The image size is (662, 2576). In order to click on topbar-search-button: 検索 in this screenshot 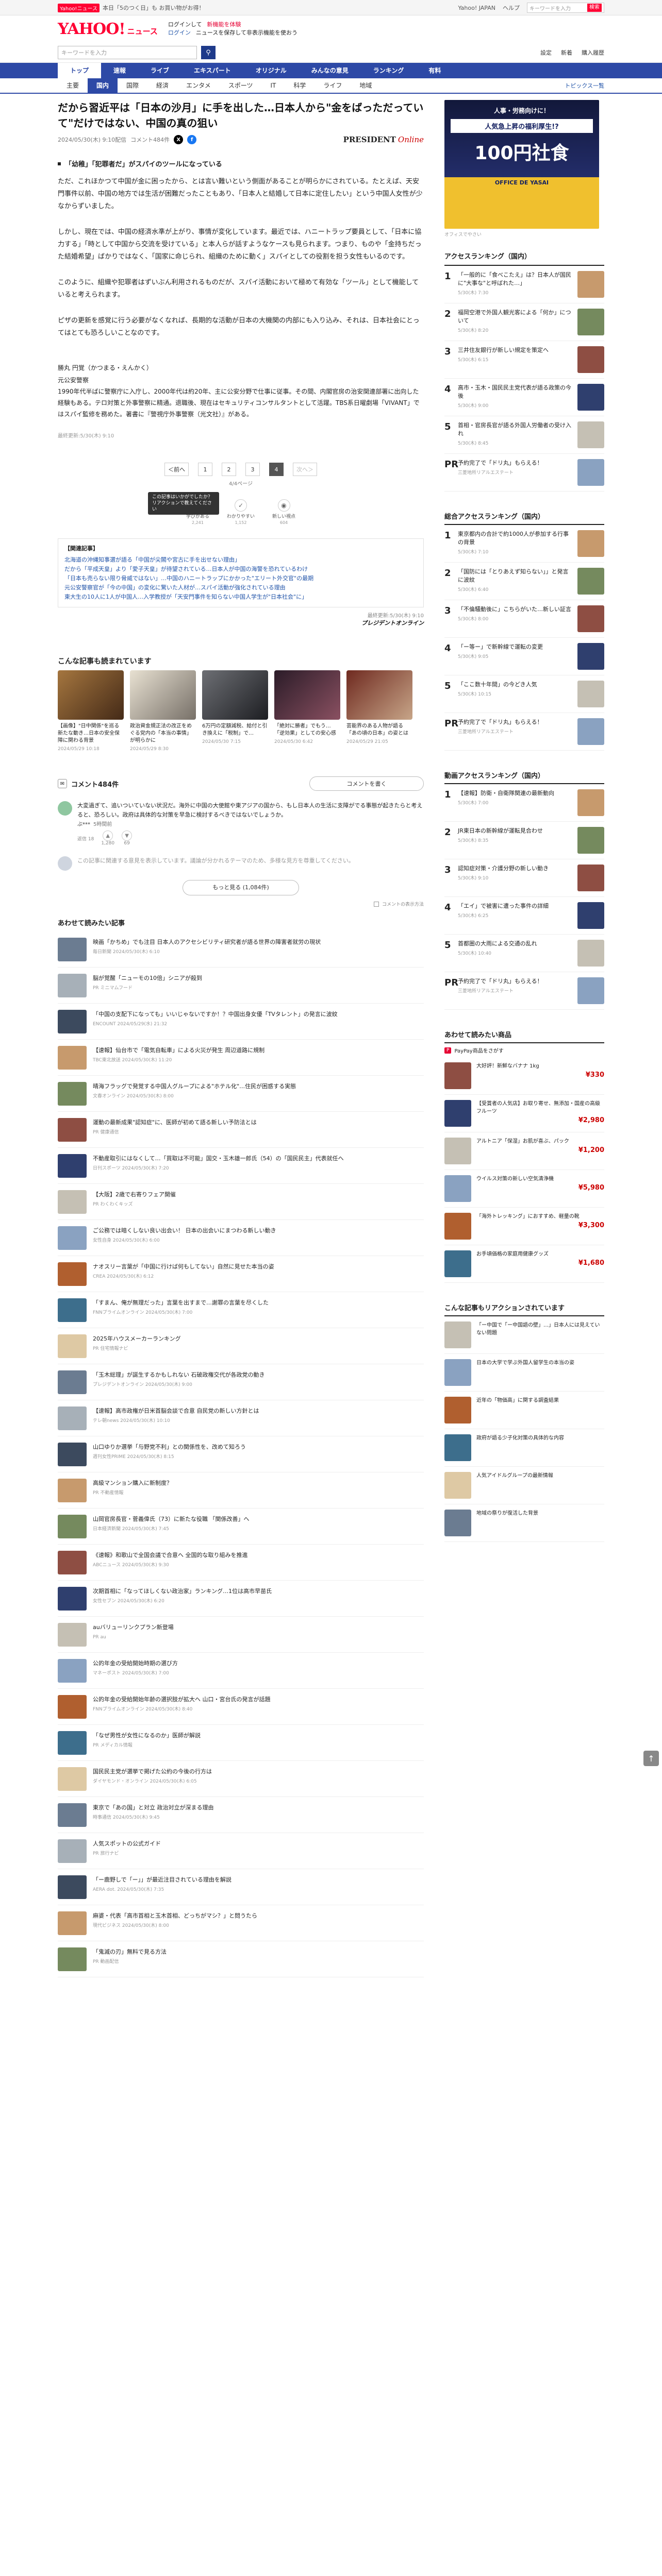, I will do `click(594, 8)`.